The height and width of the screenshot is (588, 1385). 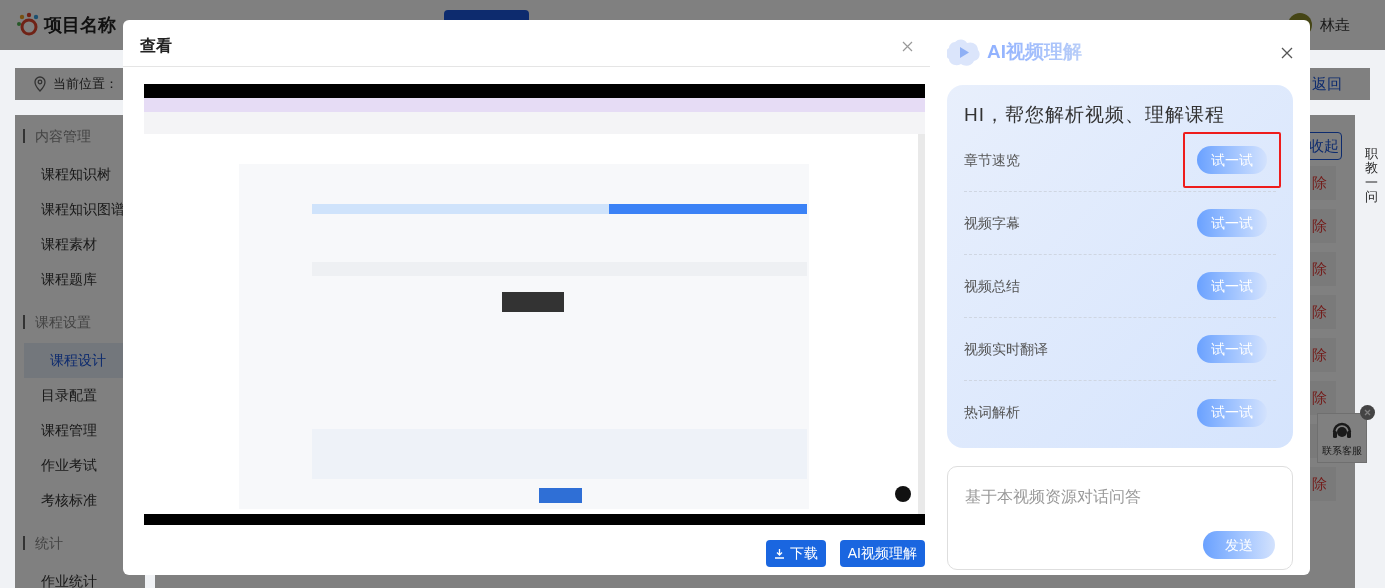 I want to click on ai-video-button: AI视频理解, so click(x=882, y=553).